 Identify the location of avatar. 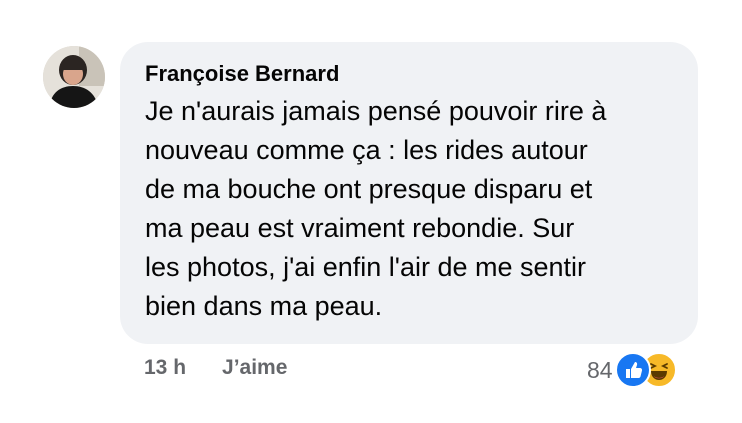
(74, 77).